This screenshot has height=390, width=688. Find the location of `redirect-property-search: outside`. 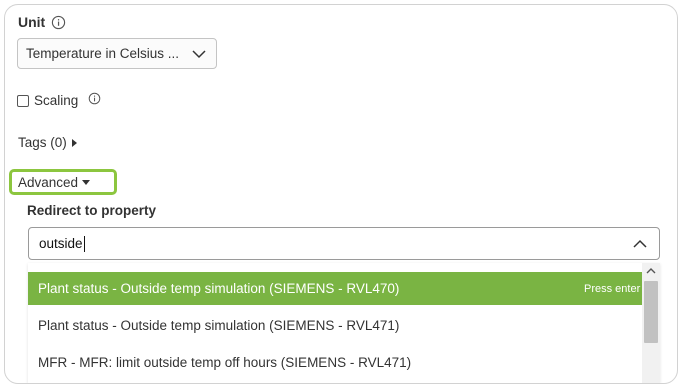

redirect-property-search: outside is located at coordinates (344, 243).